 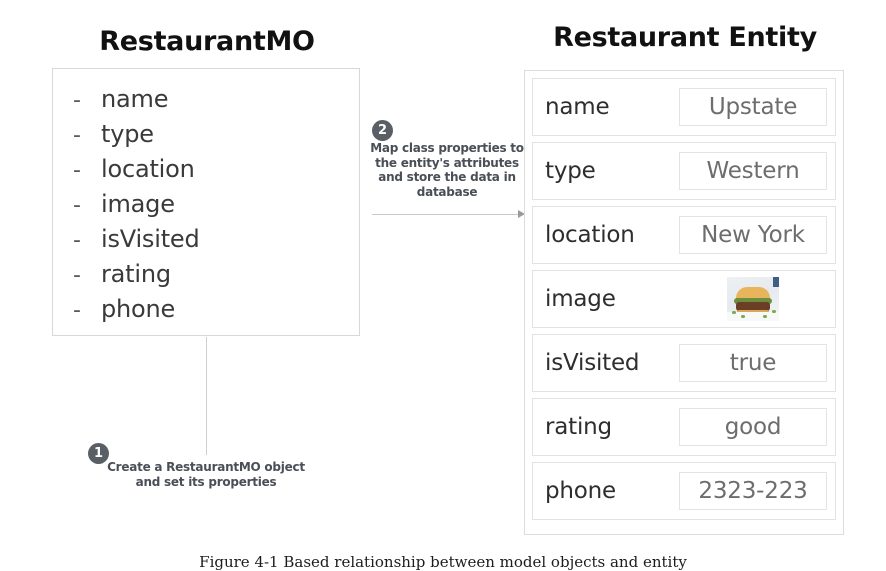 I want to click on entity-attribute-name: rating, so click(x=578, y=427).